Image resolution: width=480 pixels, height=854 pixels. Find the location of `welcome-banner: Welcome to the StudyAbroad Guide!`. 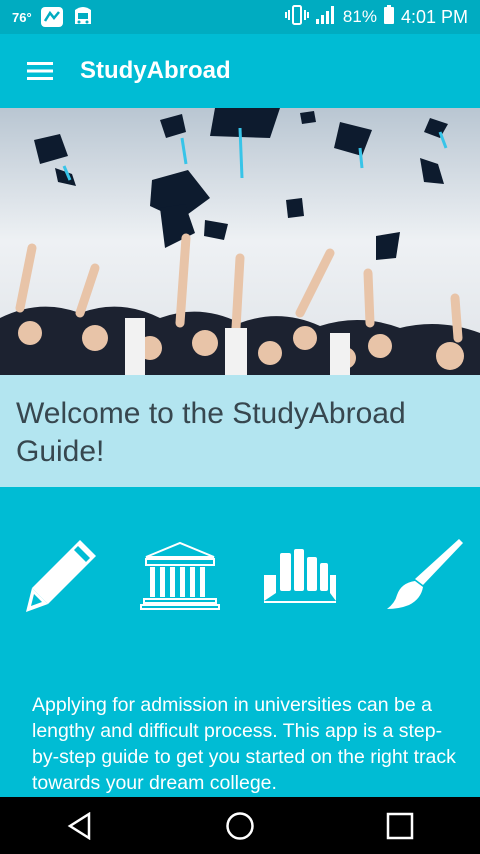

welcome-banner: Welcome to the StudyAbroad Guide! is located at coordinates (240, 431).